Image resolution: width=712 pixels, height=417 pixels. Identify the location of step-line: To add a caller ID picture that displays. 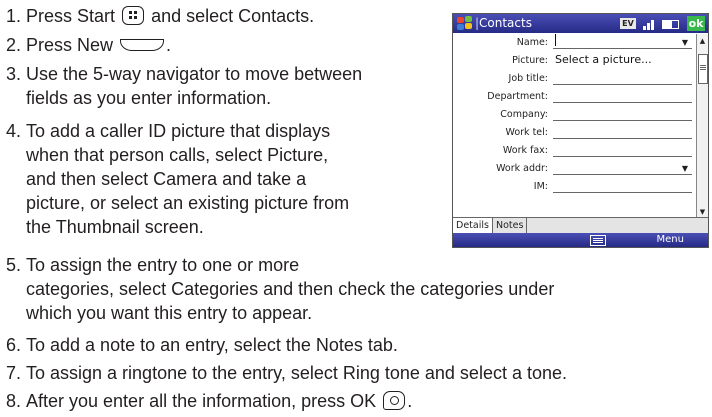
(178, 131).